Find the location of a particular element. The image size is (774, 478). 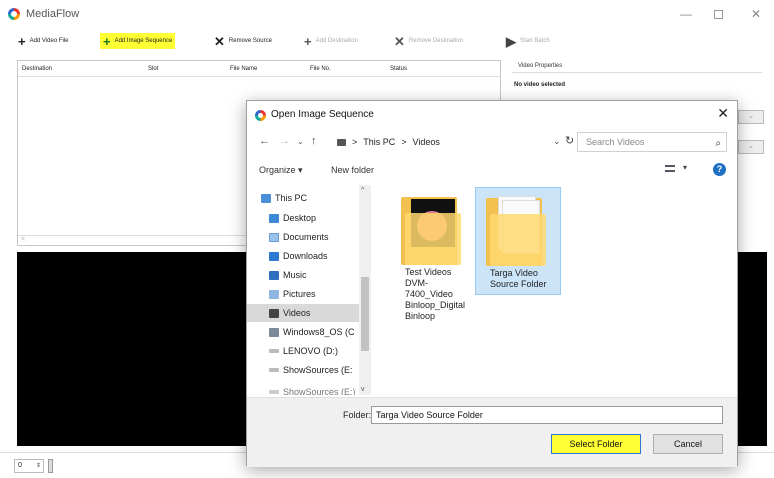

column-destination: Destination is located at coordinates (37, 69).